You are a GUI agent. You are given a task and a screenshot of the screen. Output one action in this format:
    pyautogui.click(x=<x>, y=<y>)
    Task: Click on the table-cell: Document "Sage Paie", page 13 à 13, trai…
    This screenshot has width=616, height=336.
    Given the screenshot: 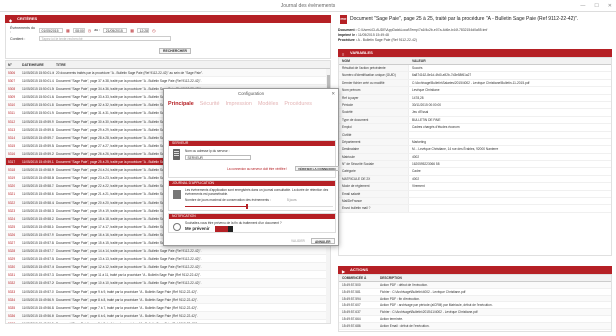 What is the action you would take?
    pyautogui.click(x=129, y=259)
    